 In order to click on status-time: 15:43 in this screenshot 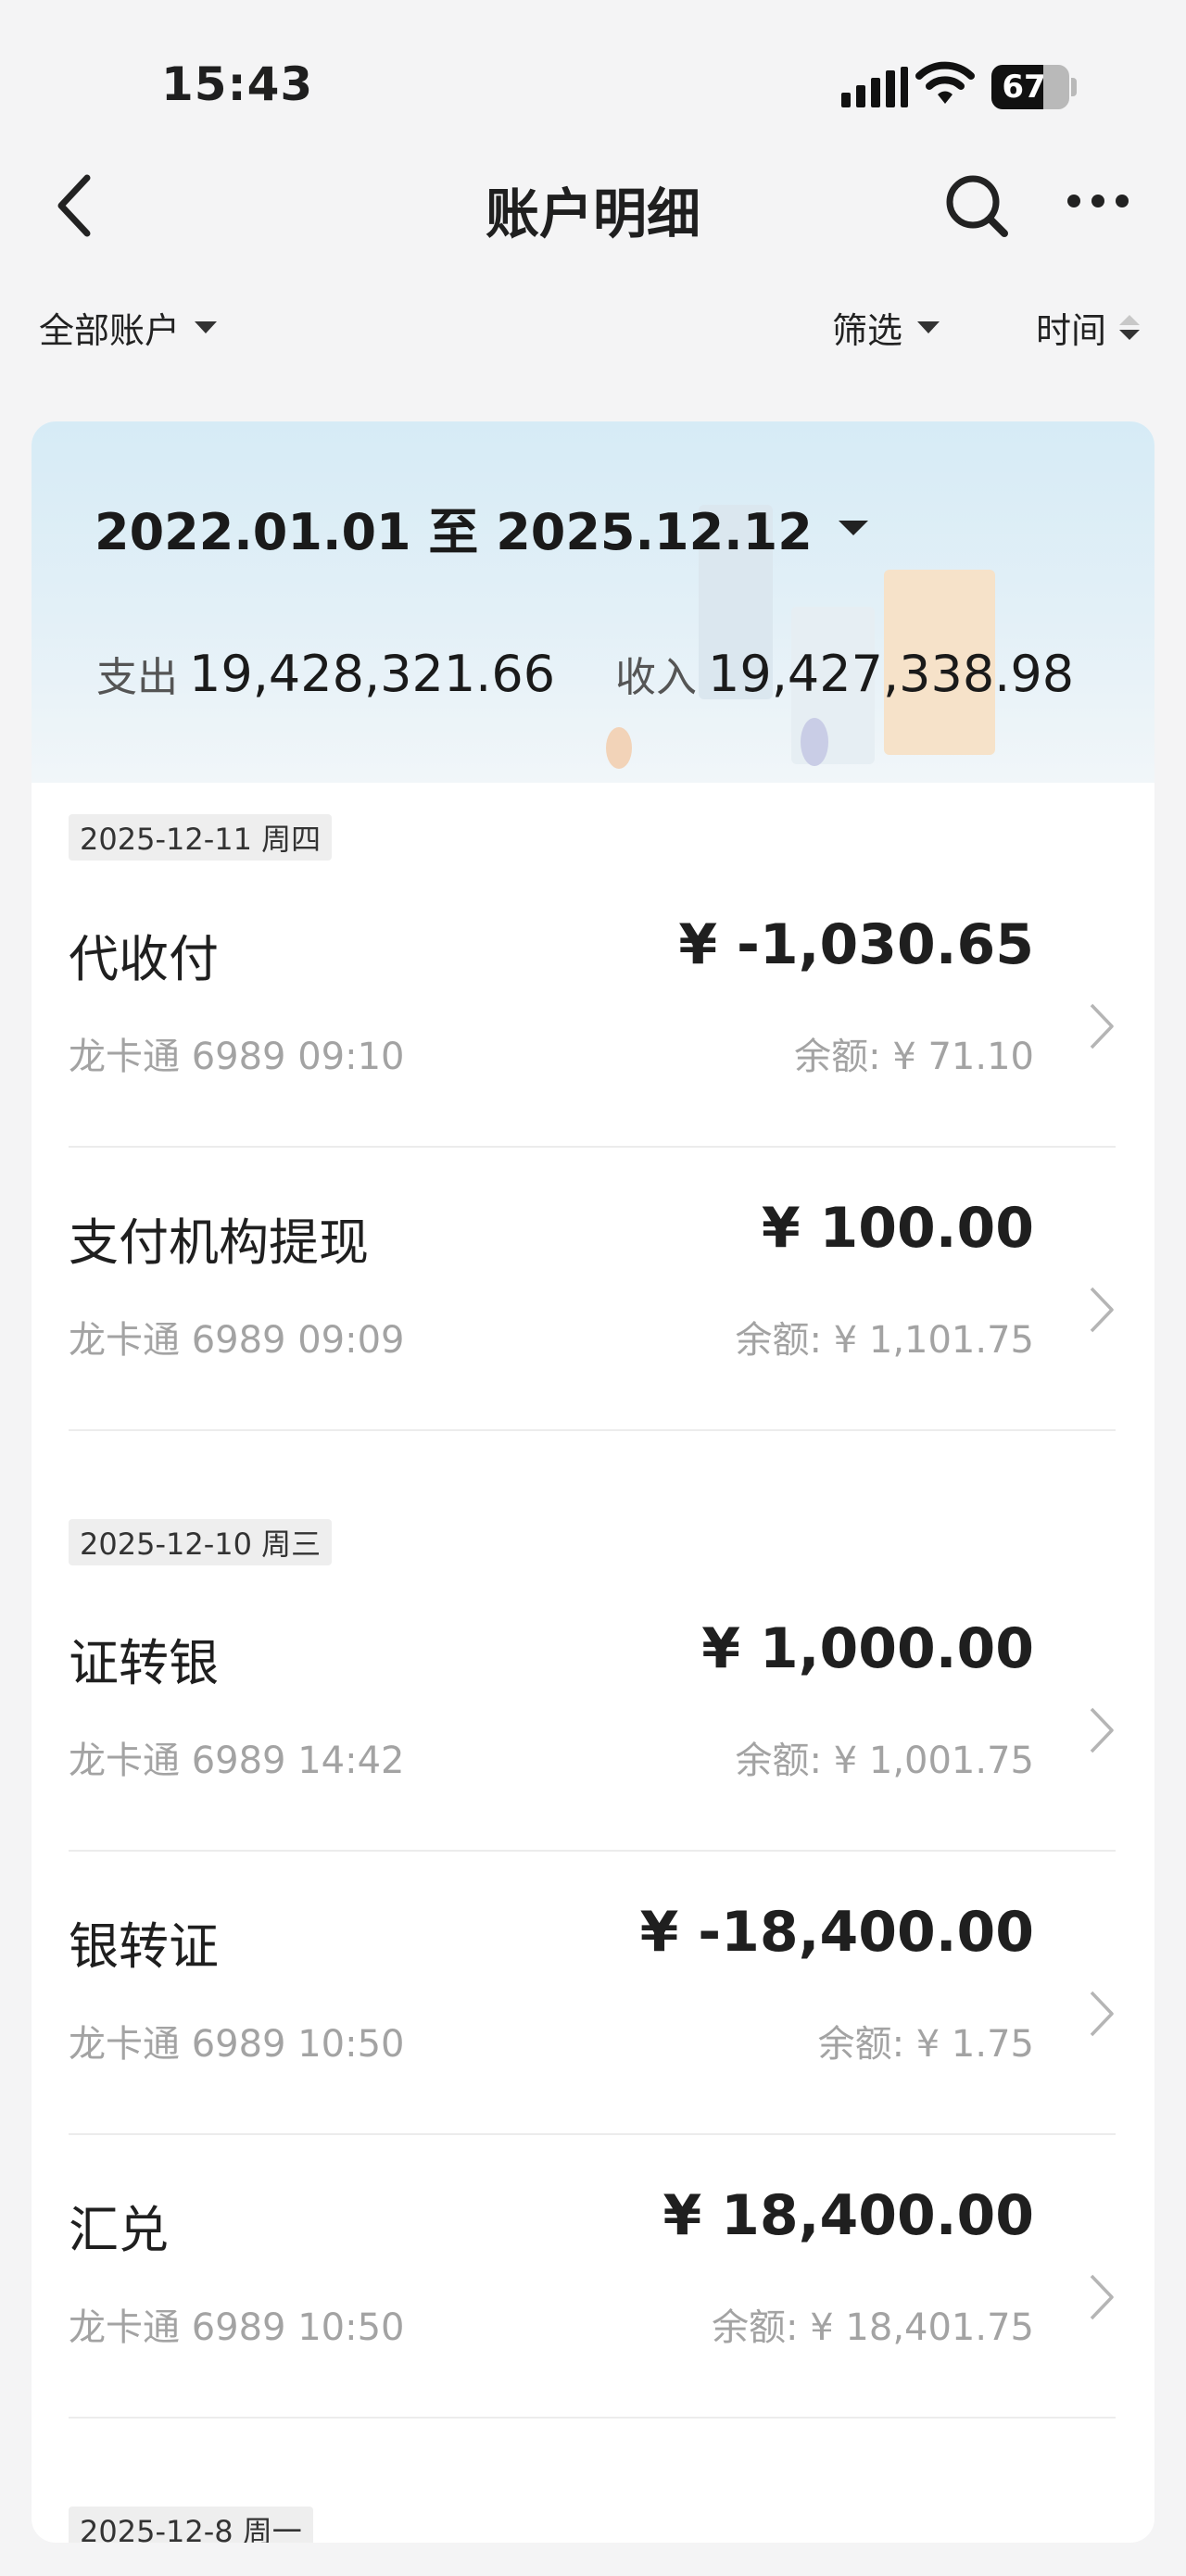, I will do `click(237, 84)`.